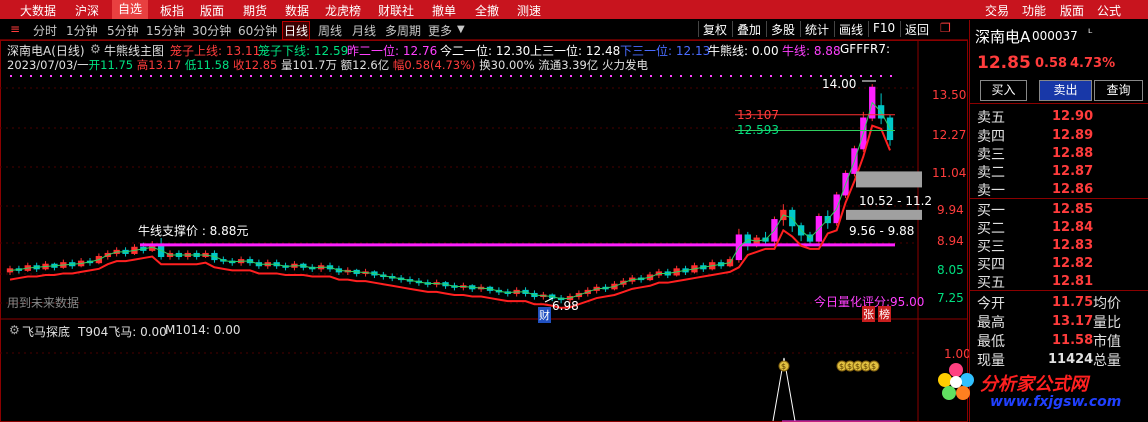 Image resolution: width=1148 pixels, height=422 pixels. What do you see at coordinates (950, 210) in the screenshot?
I see `y-tick-4: 9.94` at bounding box center [950, 210].